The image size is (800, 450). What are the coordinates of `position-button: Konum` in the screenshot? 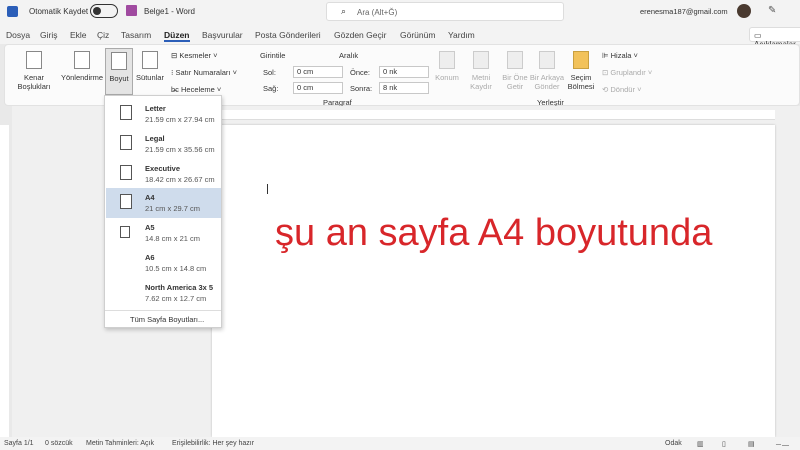 It's located at (447, 66).